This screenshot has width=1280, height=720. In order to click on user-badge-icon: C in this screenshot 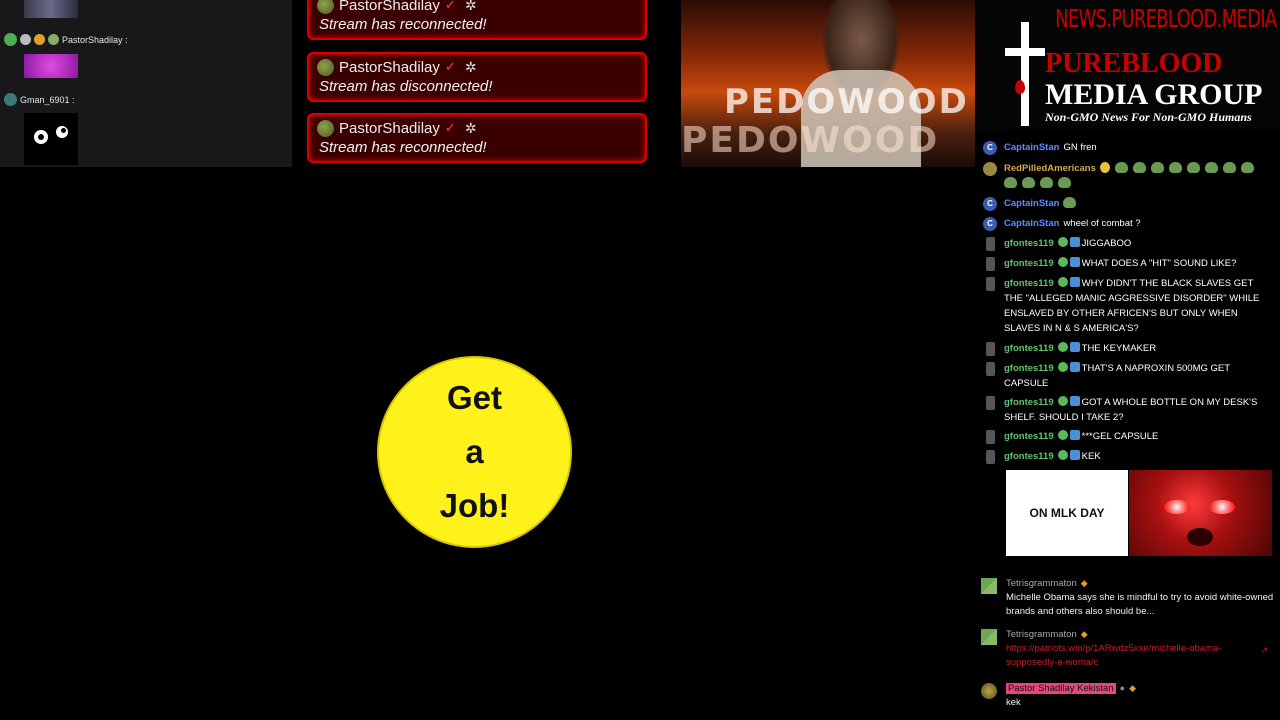, I will do `click(990, 224)`.